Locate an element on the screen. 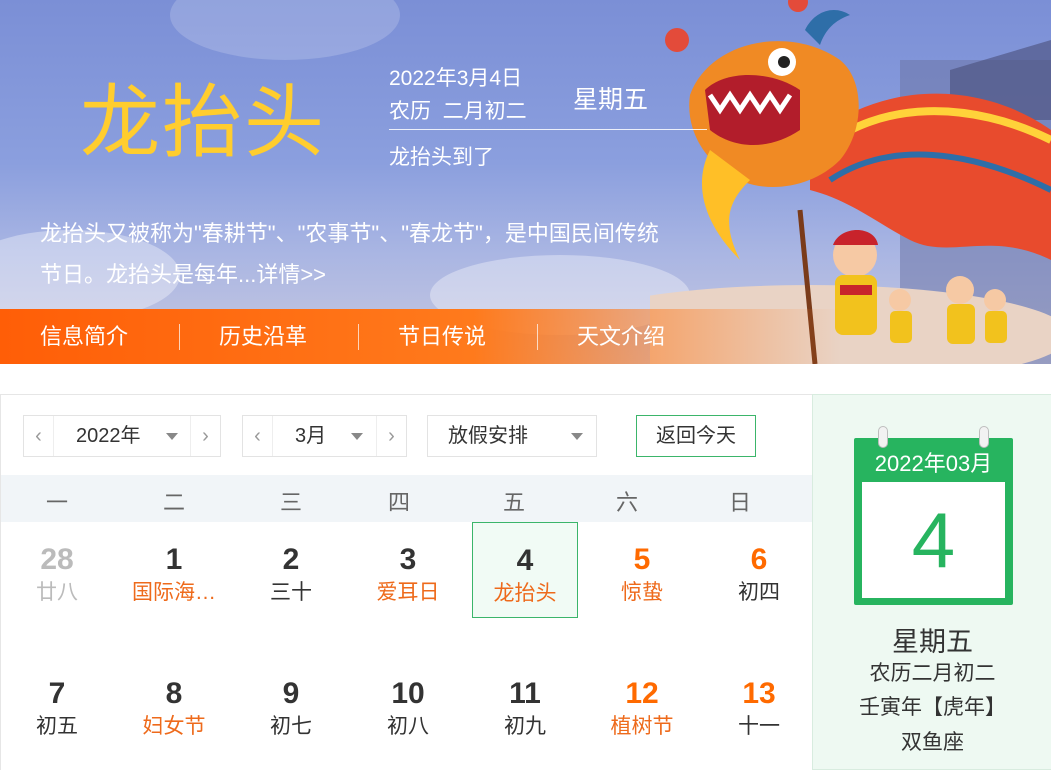 This screenshot has height=770, width=1051. day-number: 8 is located at coordinates (174, 693).